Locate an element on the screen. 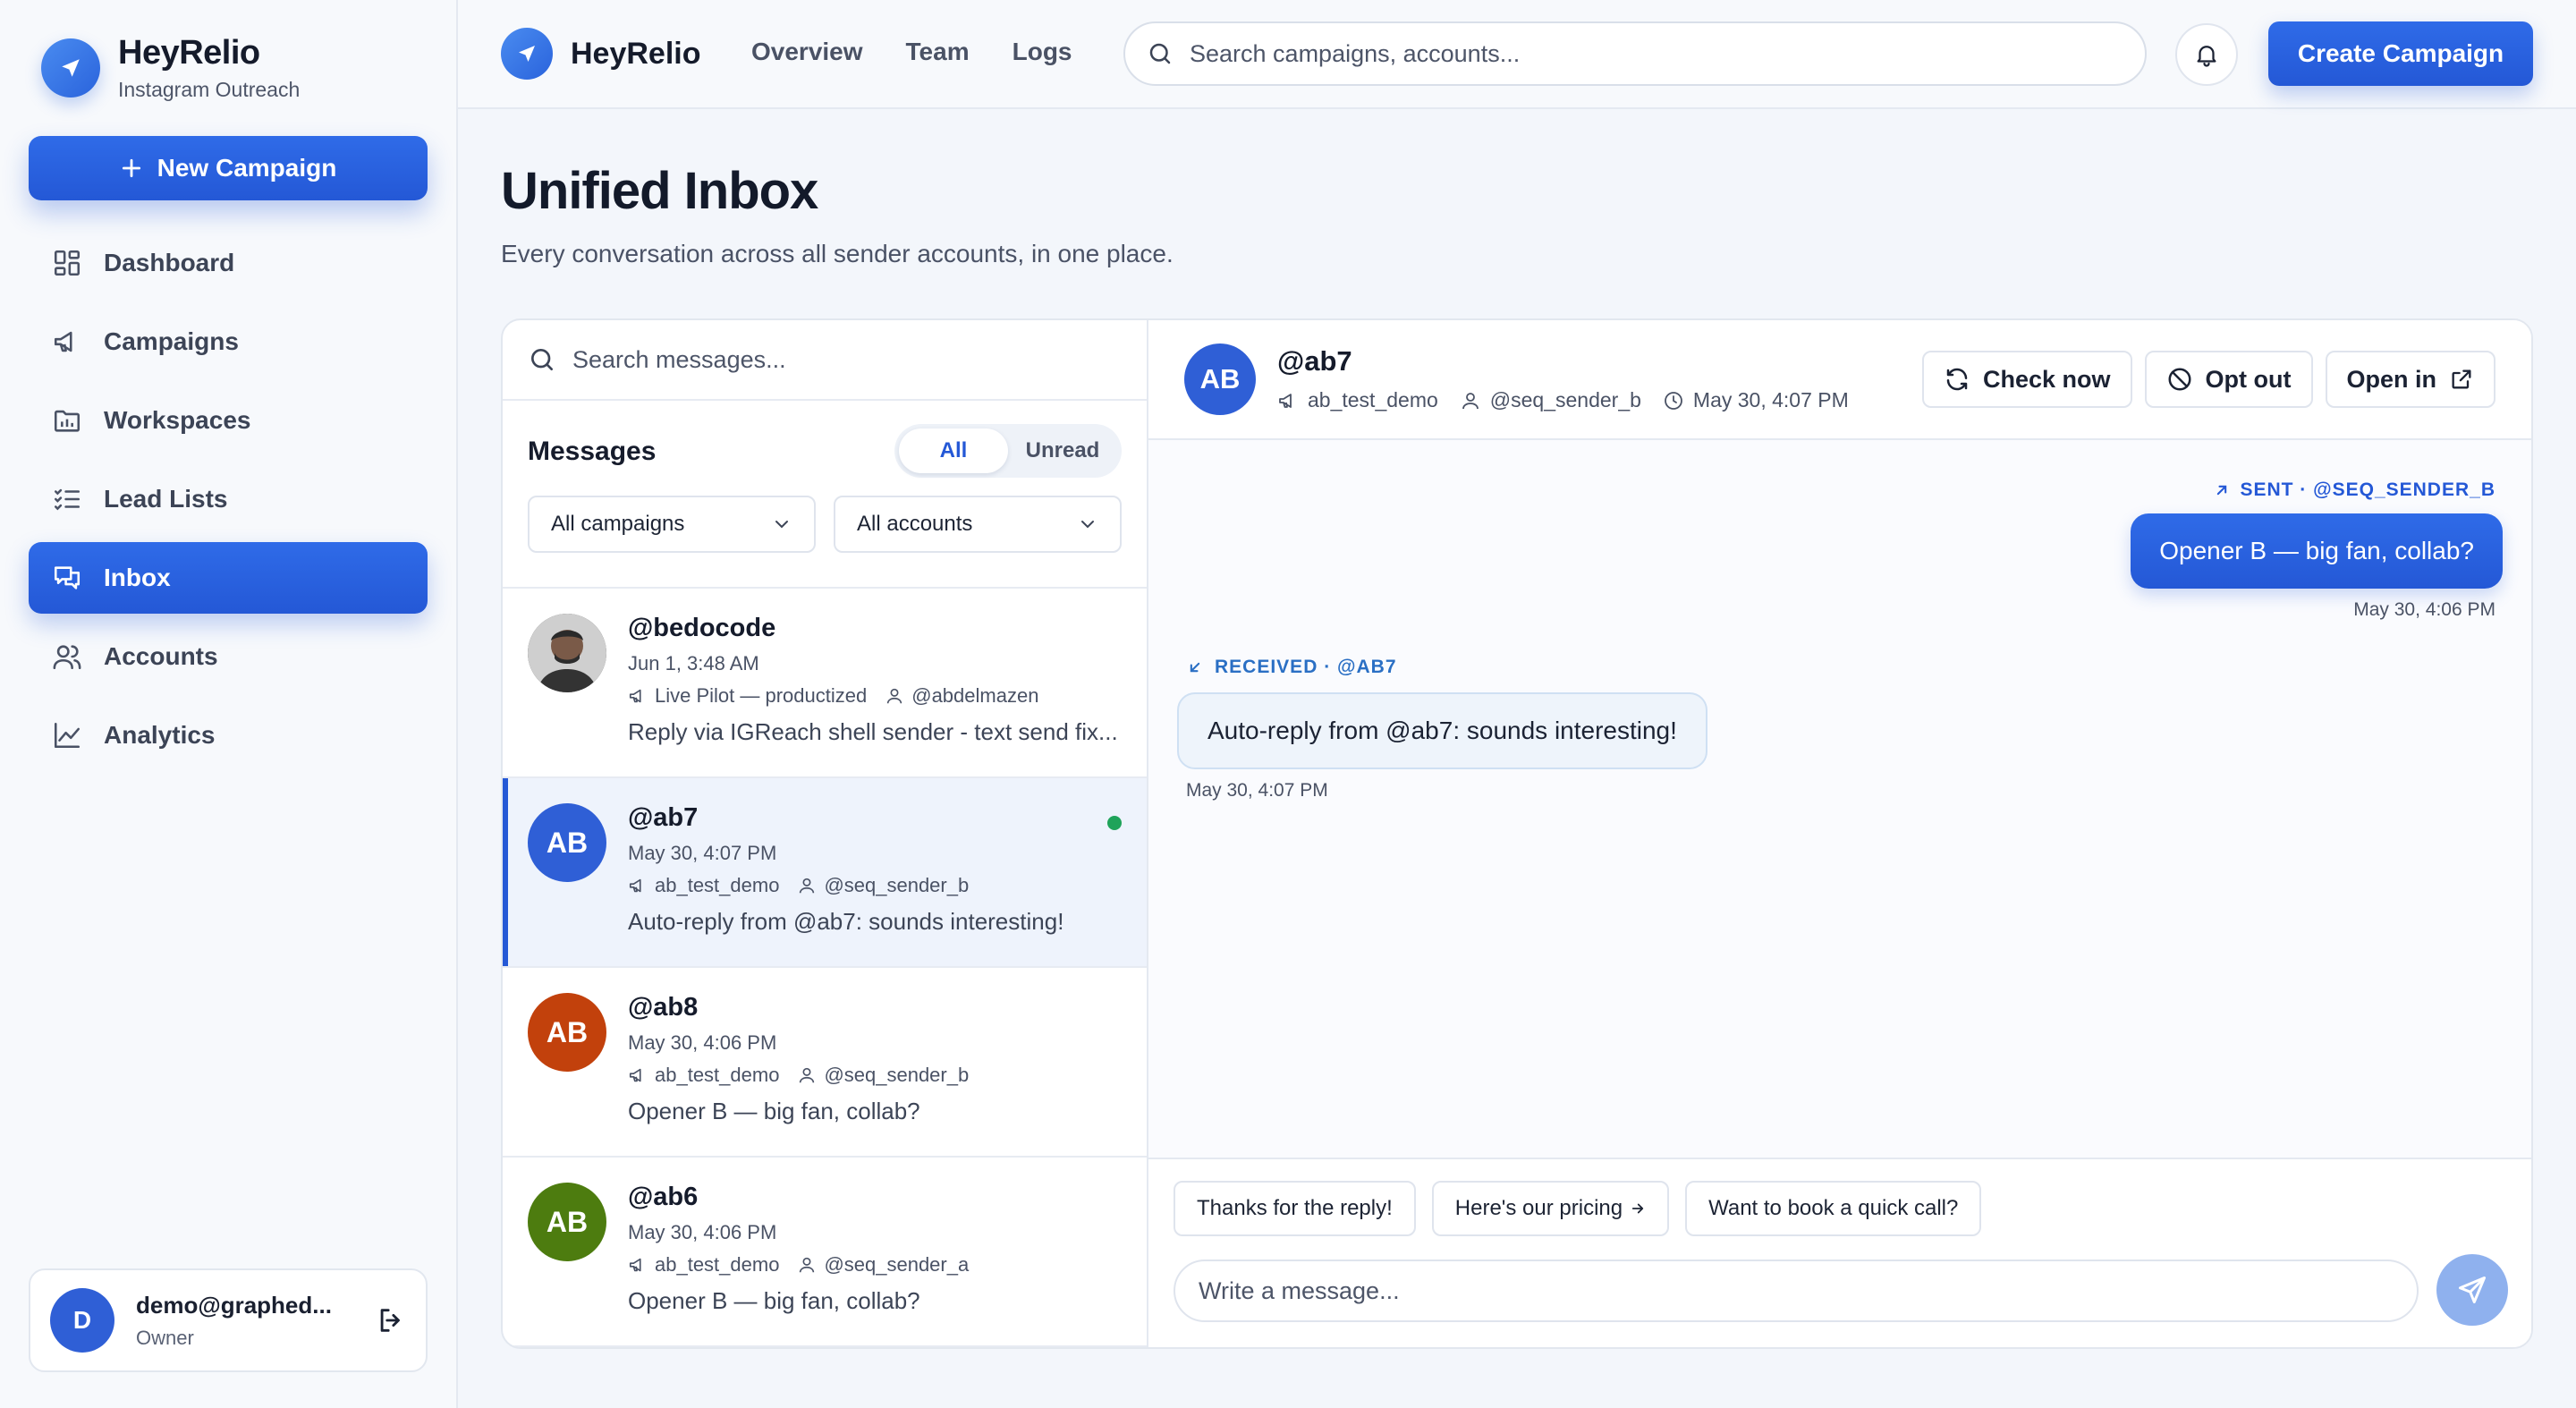  campaign-filter-select: All campaigns is located at coordinates (672, 524).